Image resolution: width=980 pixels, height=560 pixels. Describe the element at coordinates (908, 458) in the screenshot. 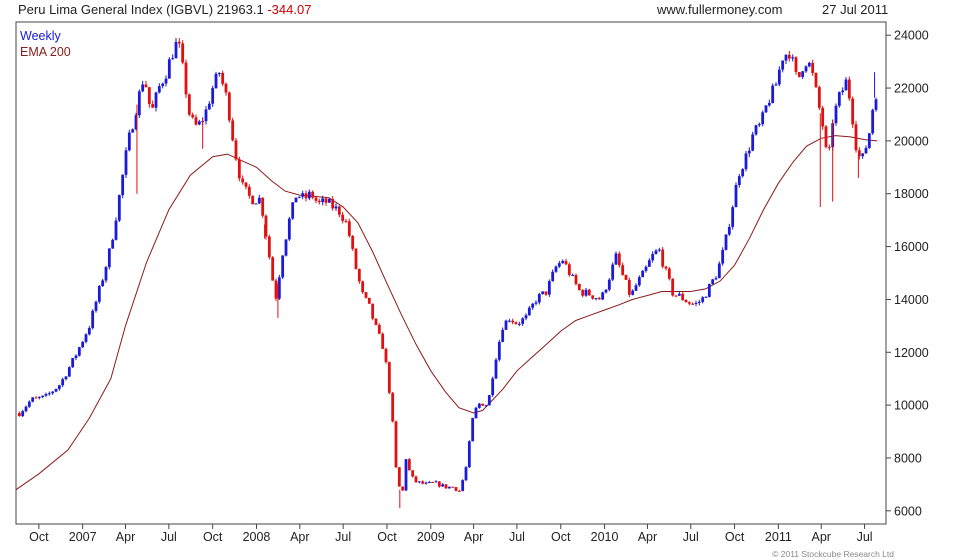

I see `y-tick-label: 8000` at that location.